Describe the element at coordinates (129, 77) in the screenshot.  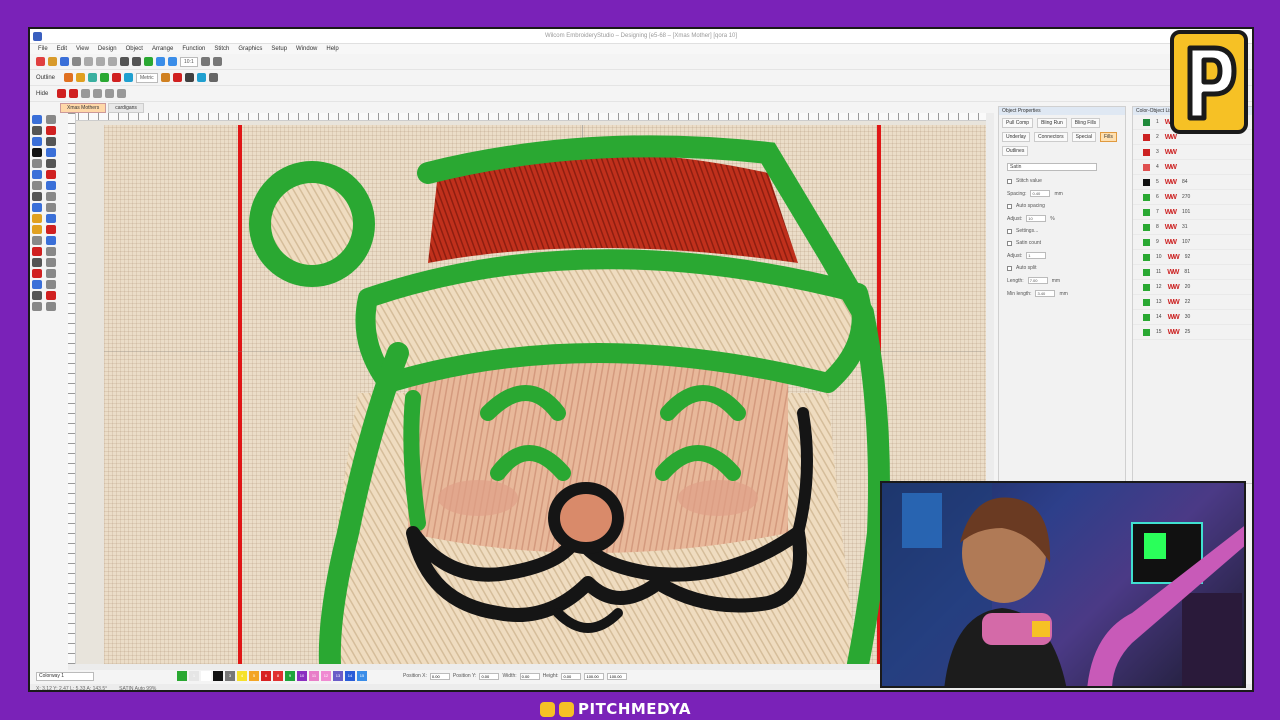
I see `connectors-icon` at that location.